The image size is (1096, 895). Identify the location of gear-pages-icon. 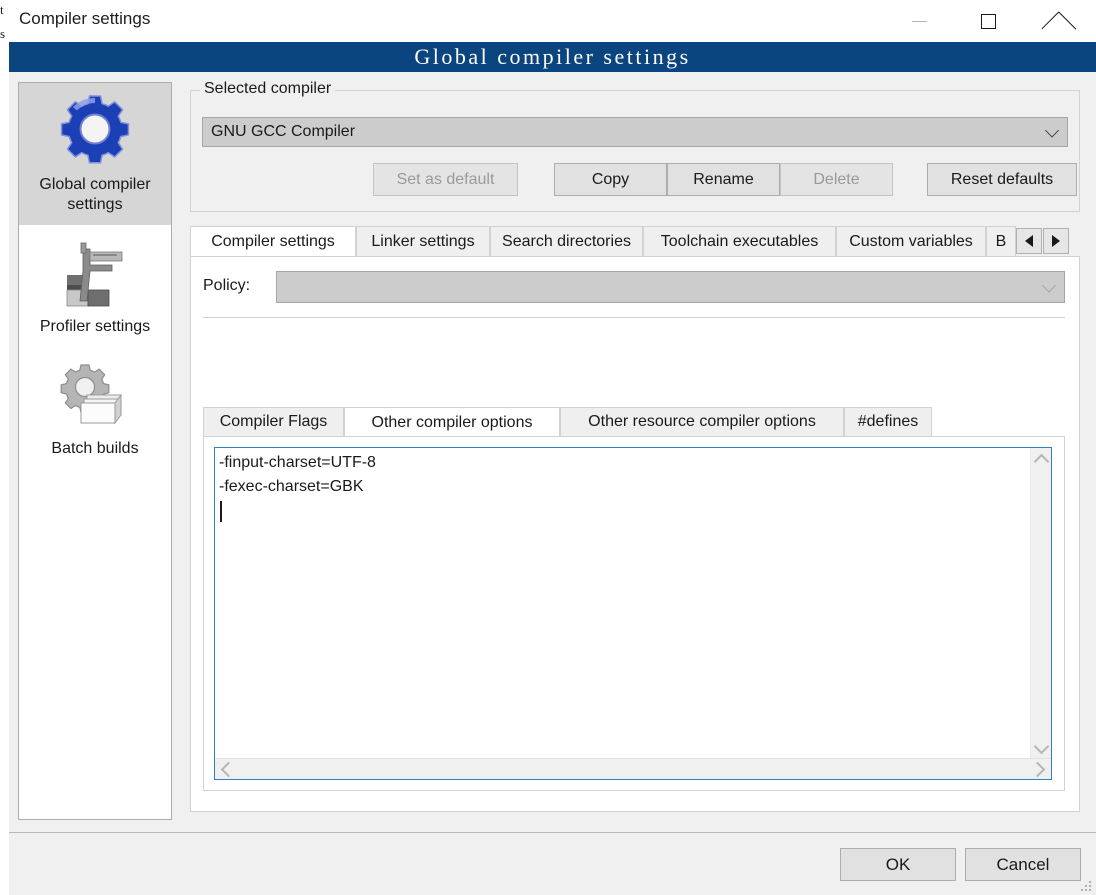
(91, 394).